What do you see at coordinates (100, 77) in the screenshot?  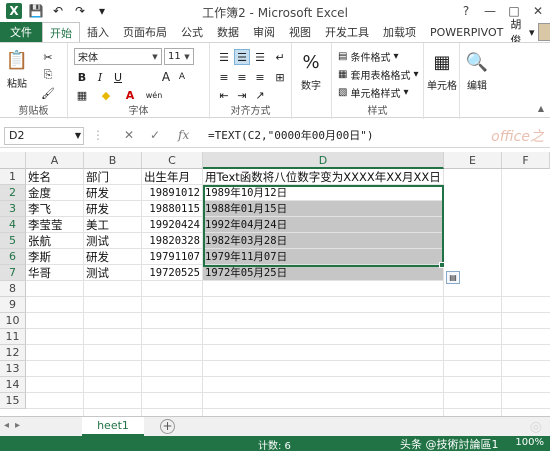 I see `italic-button: I` at bounding box center [100, 77].